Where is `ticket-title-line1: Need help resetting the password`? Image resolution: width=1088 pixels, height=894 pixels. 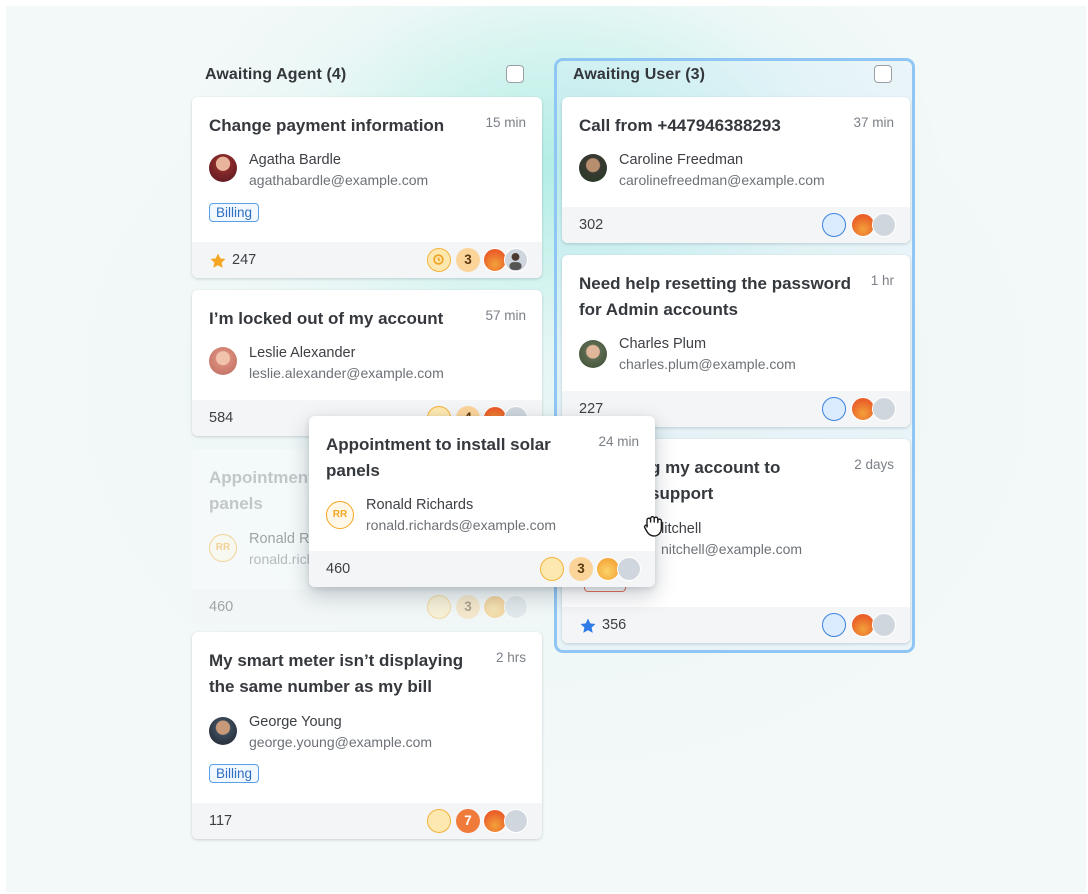 ticket-title-line1: Need help resetting the password is located at coordinates (715, 283).